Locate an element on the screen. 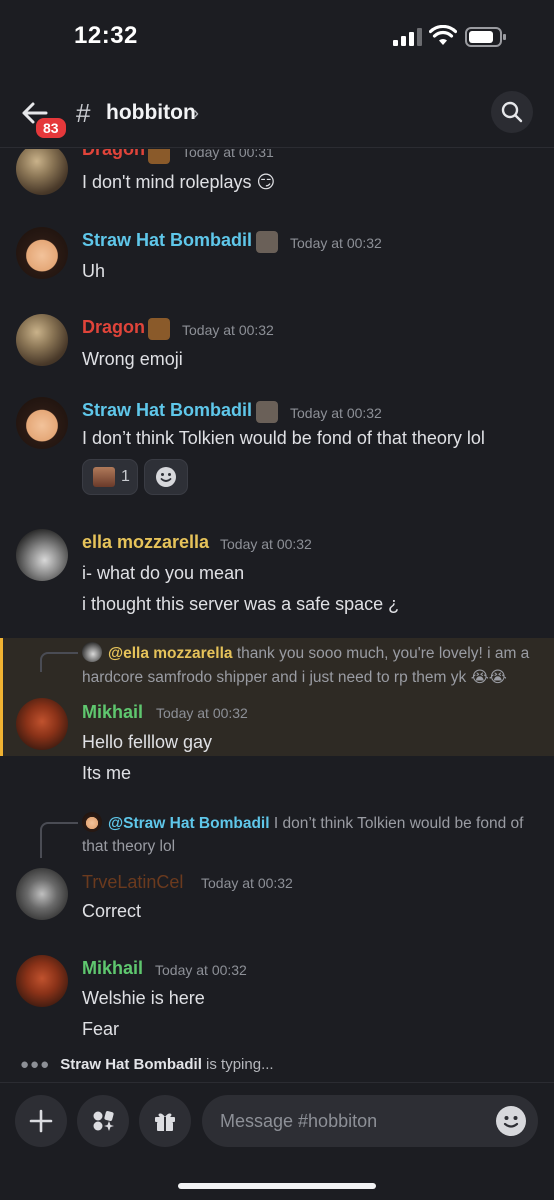  message-text: Welshie is here is located at coordinates (143, 998).